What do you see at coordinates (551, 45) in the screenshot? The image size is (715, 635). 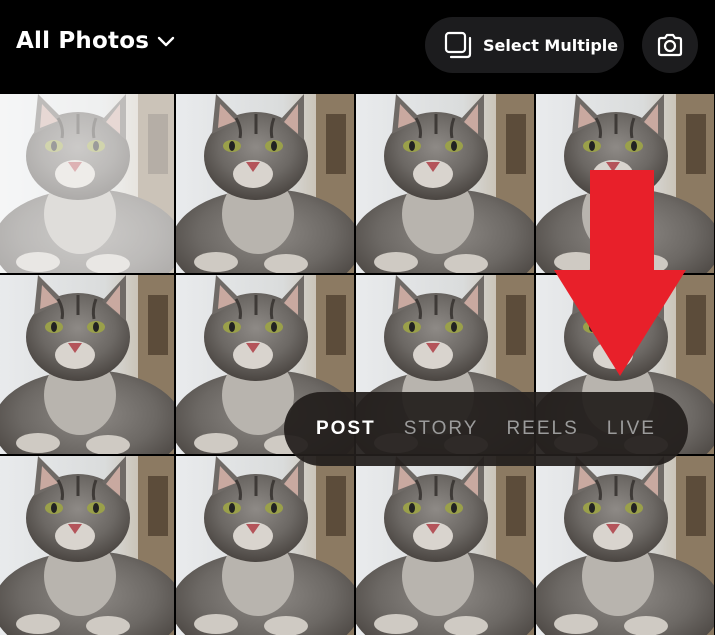 I see `select-multiple-label: Select Multiple` at bounding box center [551, 45].